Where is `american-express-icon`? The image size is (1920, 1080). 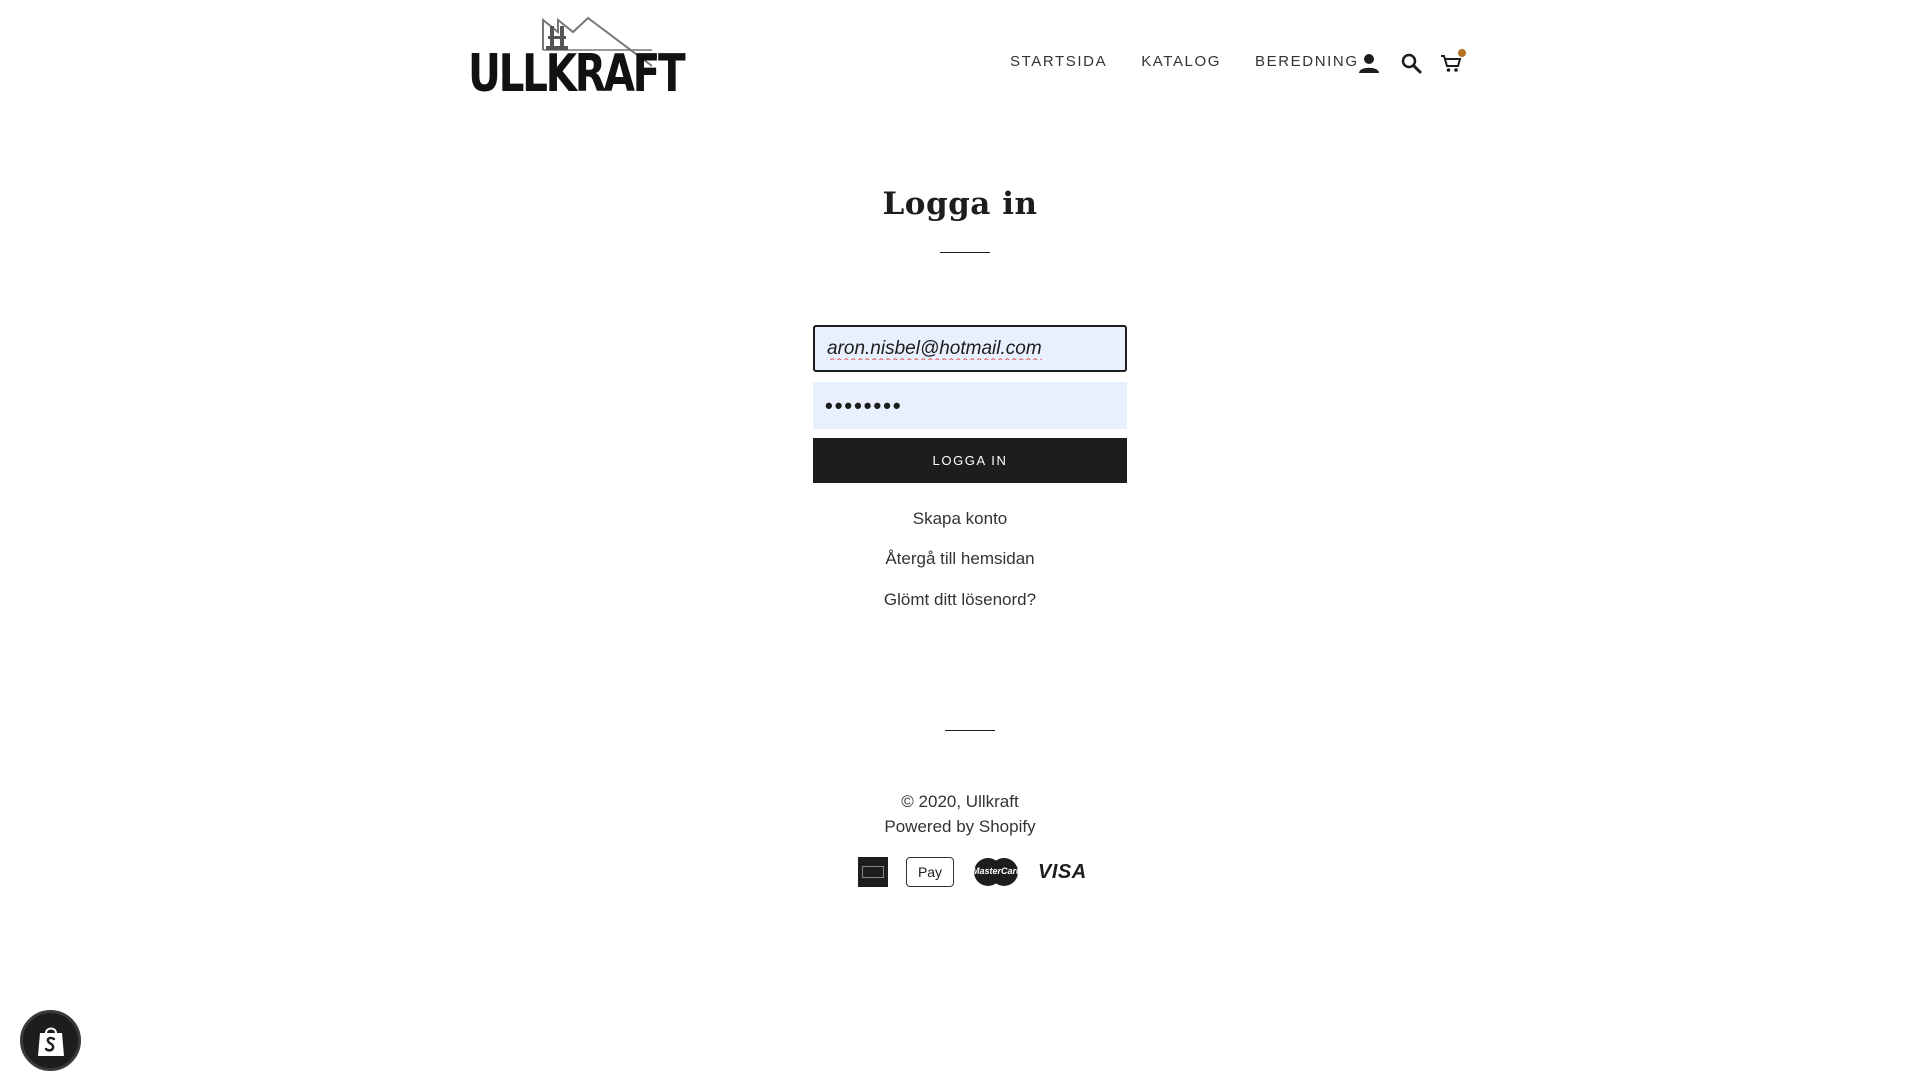 american-express-icon is located at coordinates (873, 872).